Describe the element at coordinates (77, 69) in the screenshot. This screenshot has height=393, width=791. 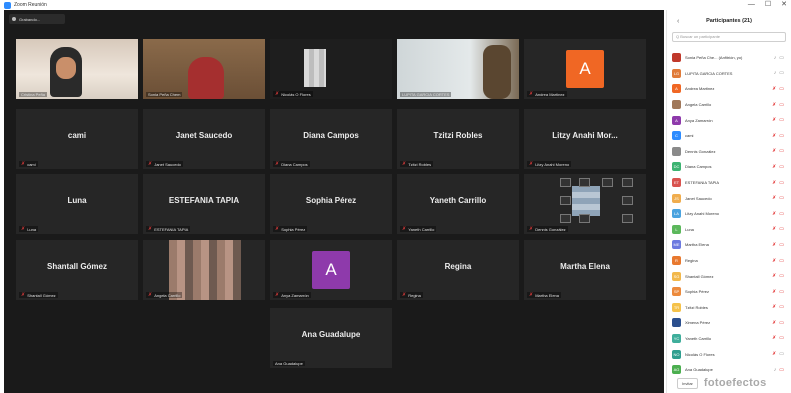
I see `video-tile: Cristina Peña` at that location.